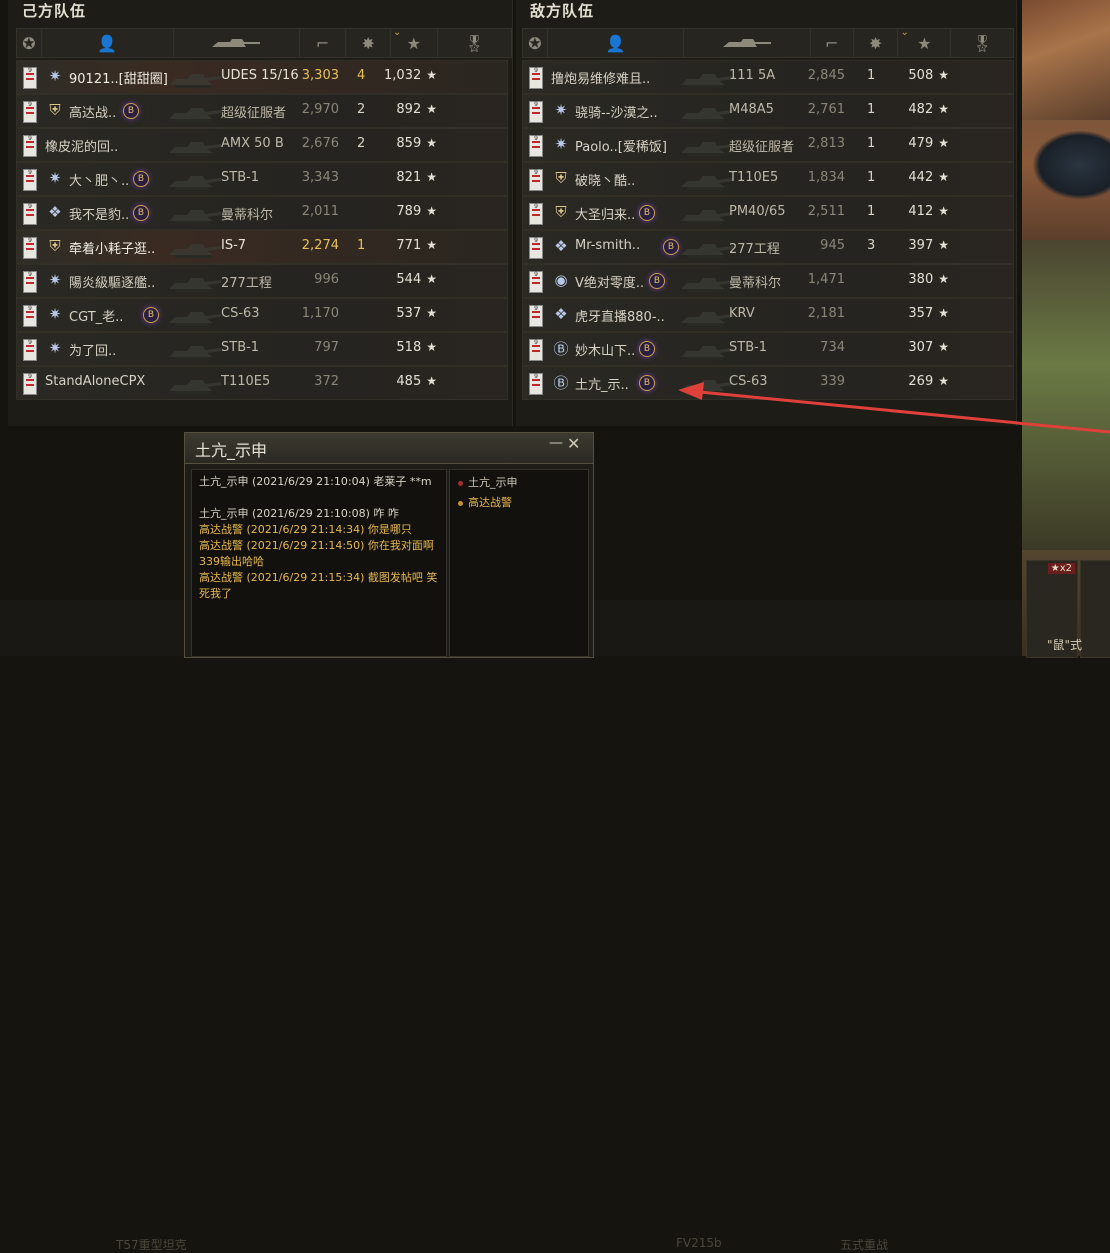 The width and height of the screenshot is (1110, 1253). I want to click on chat-user-list: 土亢_示申高达战警, so click(519, 563).